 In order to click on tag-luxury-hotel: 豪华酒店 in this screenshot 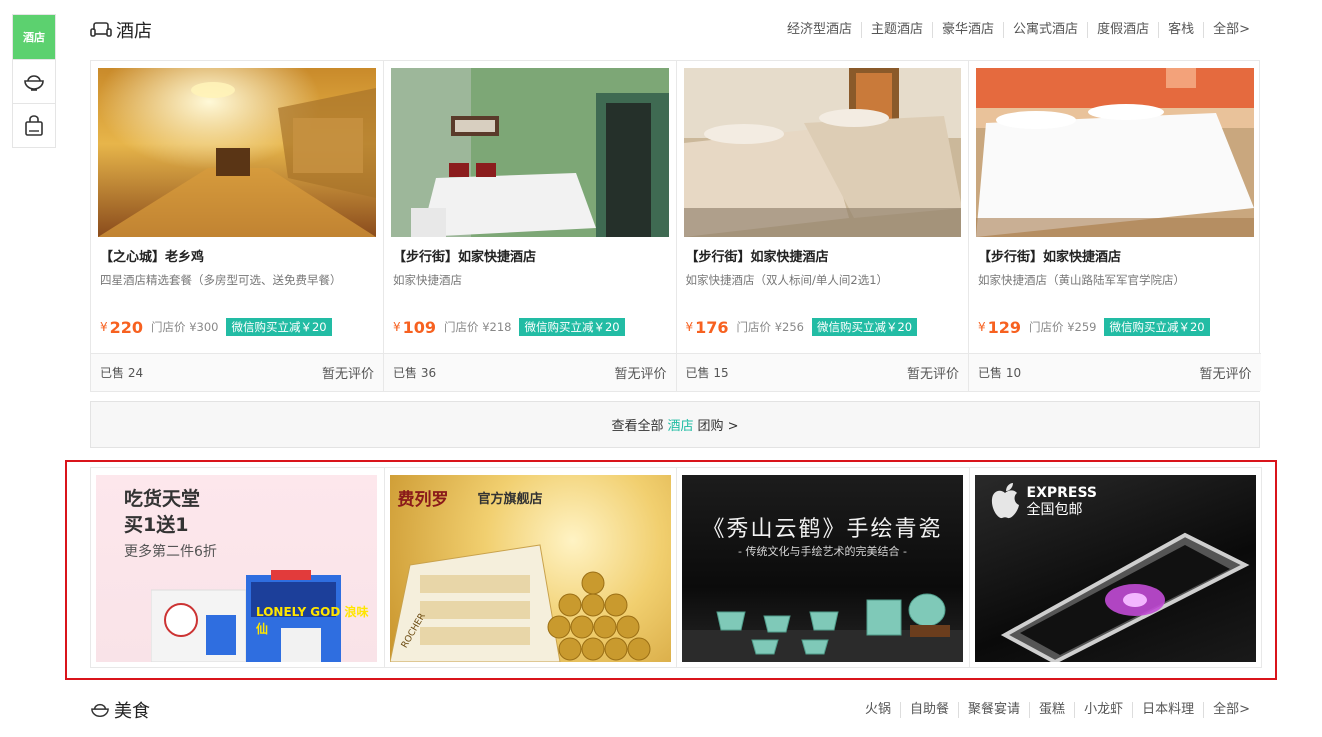, I will do `click(967, 30)`.